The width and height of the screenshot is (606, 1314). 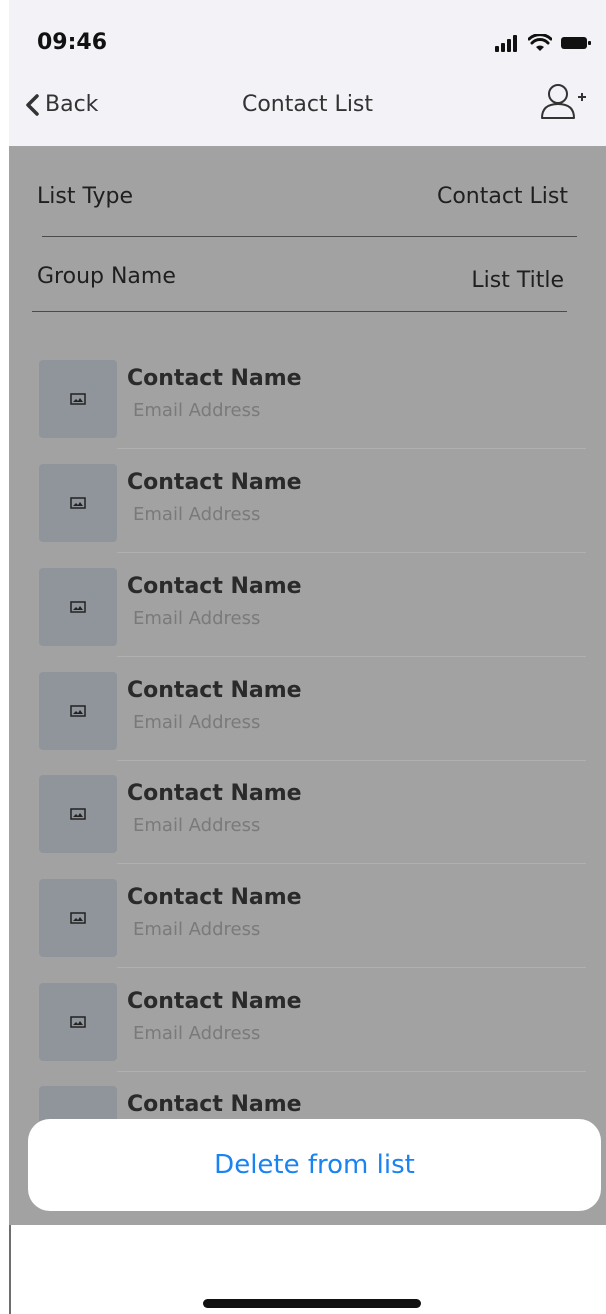 I want to click on status-icons, so click(x=543, y=43).